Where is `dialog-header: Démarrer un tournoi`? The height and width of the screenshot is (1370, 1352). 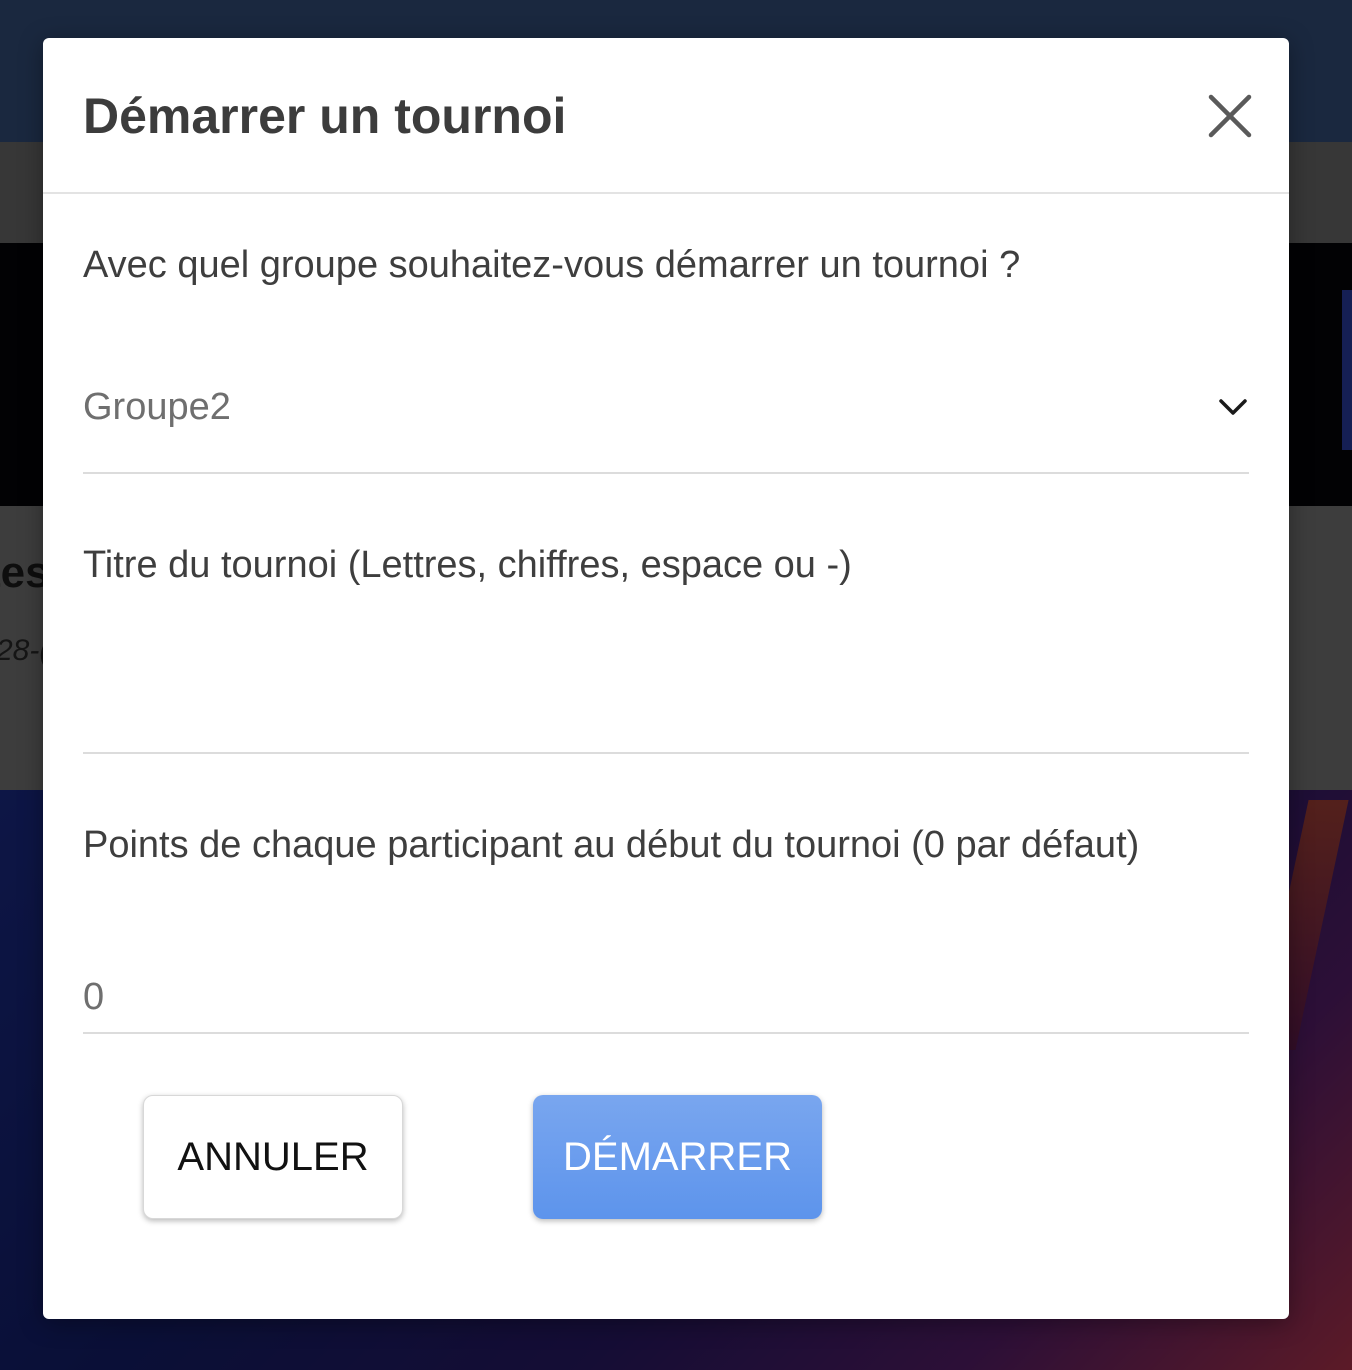
dialog-header: Démarrer un tournoi is located at coordinates (666, 116).